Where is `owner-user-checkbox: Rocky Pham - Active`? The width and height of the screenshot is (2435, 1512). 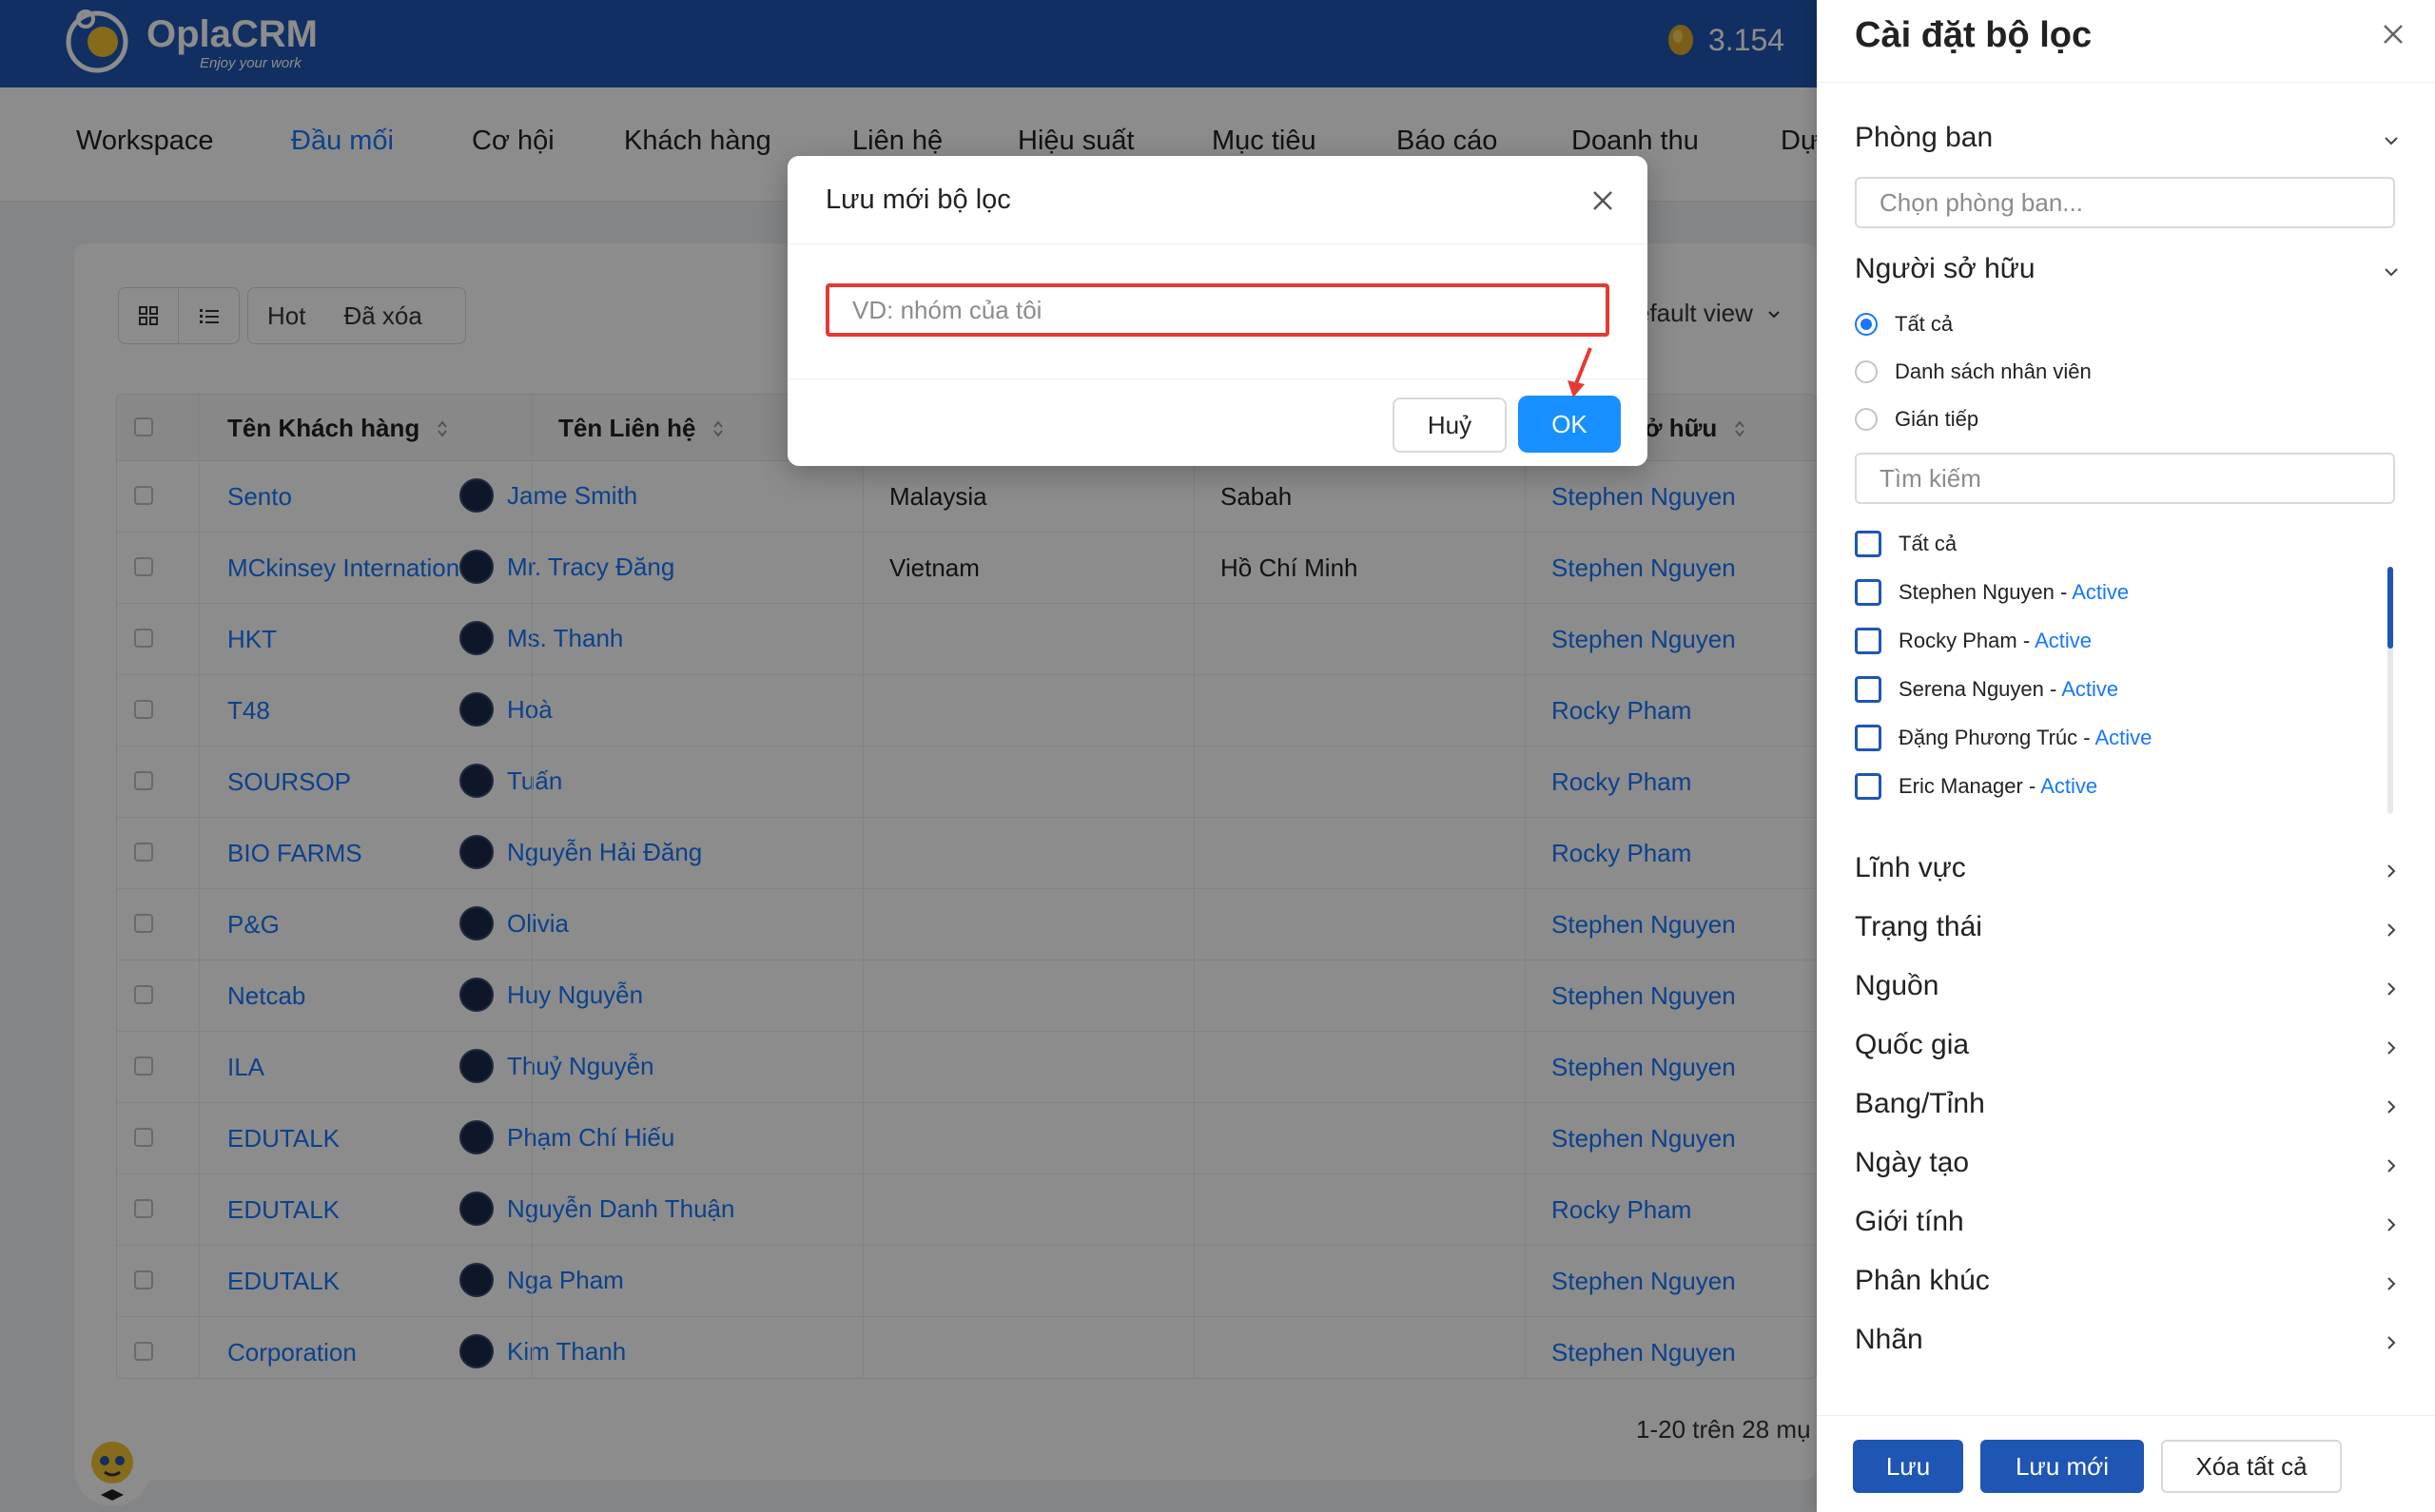 owner-user-checkbox: Rocky Pham - Active is located at coordinates (1974, 641).